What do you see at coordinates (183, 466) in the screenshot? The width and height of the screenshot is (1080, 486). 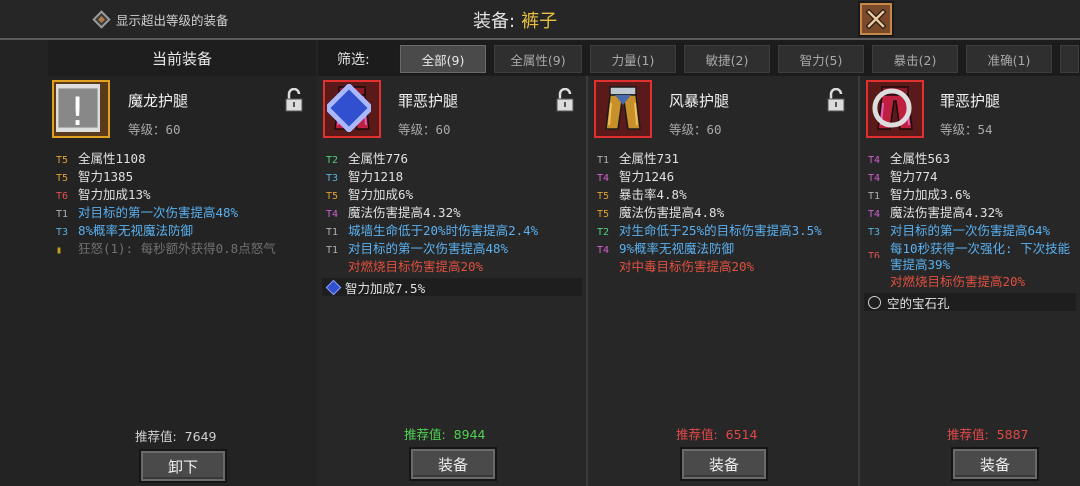 I see `unequip-button: 卸下` at bounding box center [183, 466].